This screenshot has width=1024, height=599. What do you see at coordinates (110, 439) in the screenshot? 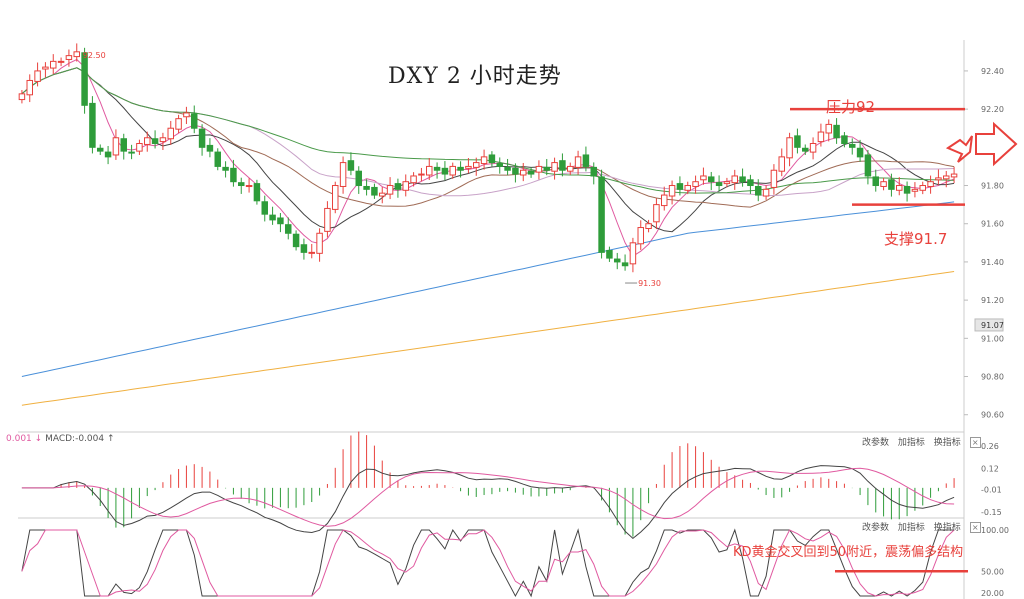
I see `up-arrow-icon: ↑` at bounding box center [110, 439].